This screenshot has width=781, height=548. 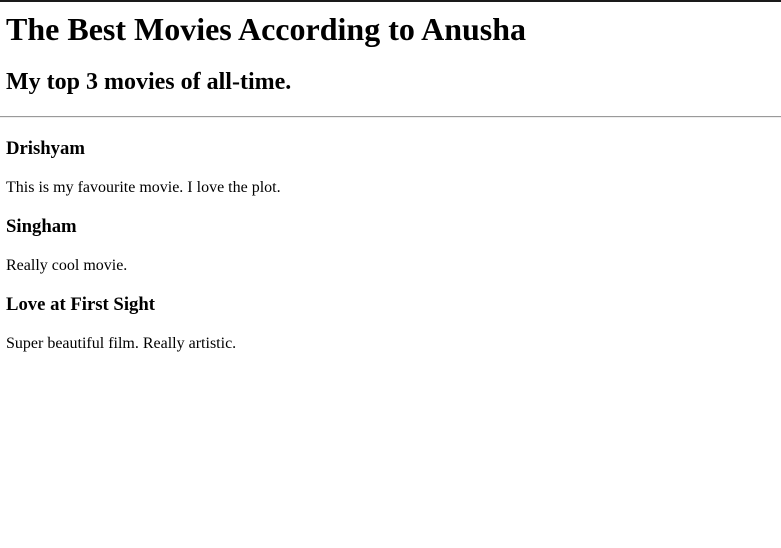 What do you see at coordinates (390, 117) in the screenshot?
I see `divider` at bounding box center [390, 117].